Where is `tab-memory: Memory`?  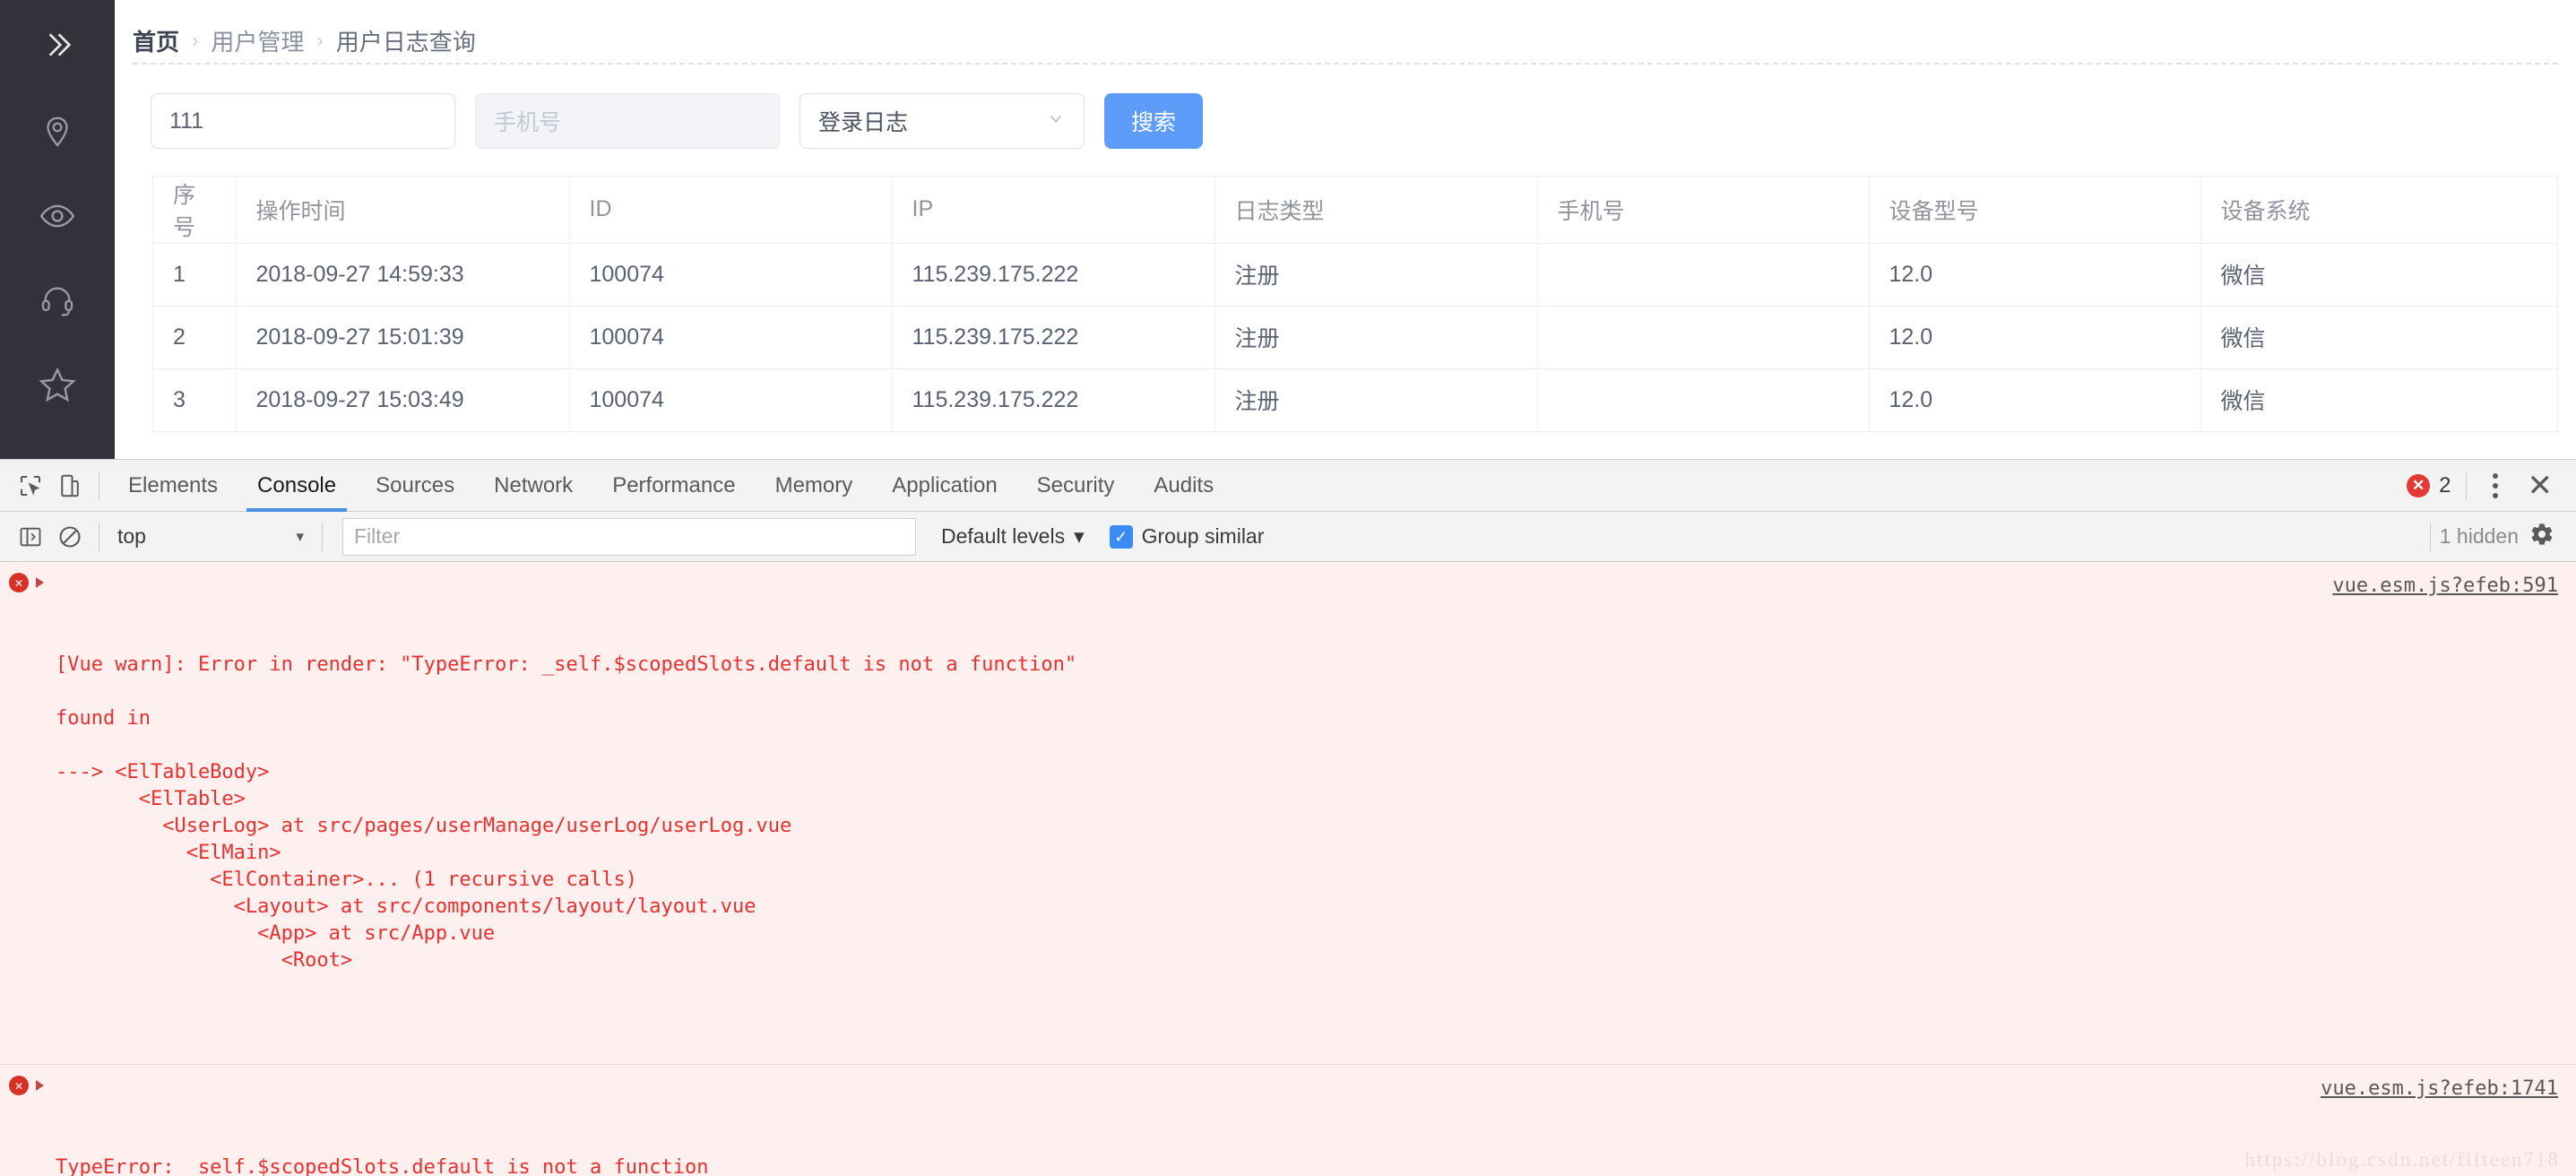
tab-memory: Memory is located at coordinates (814, 486).